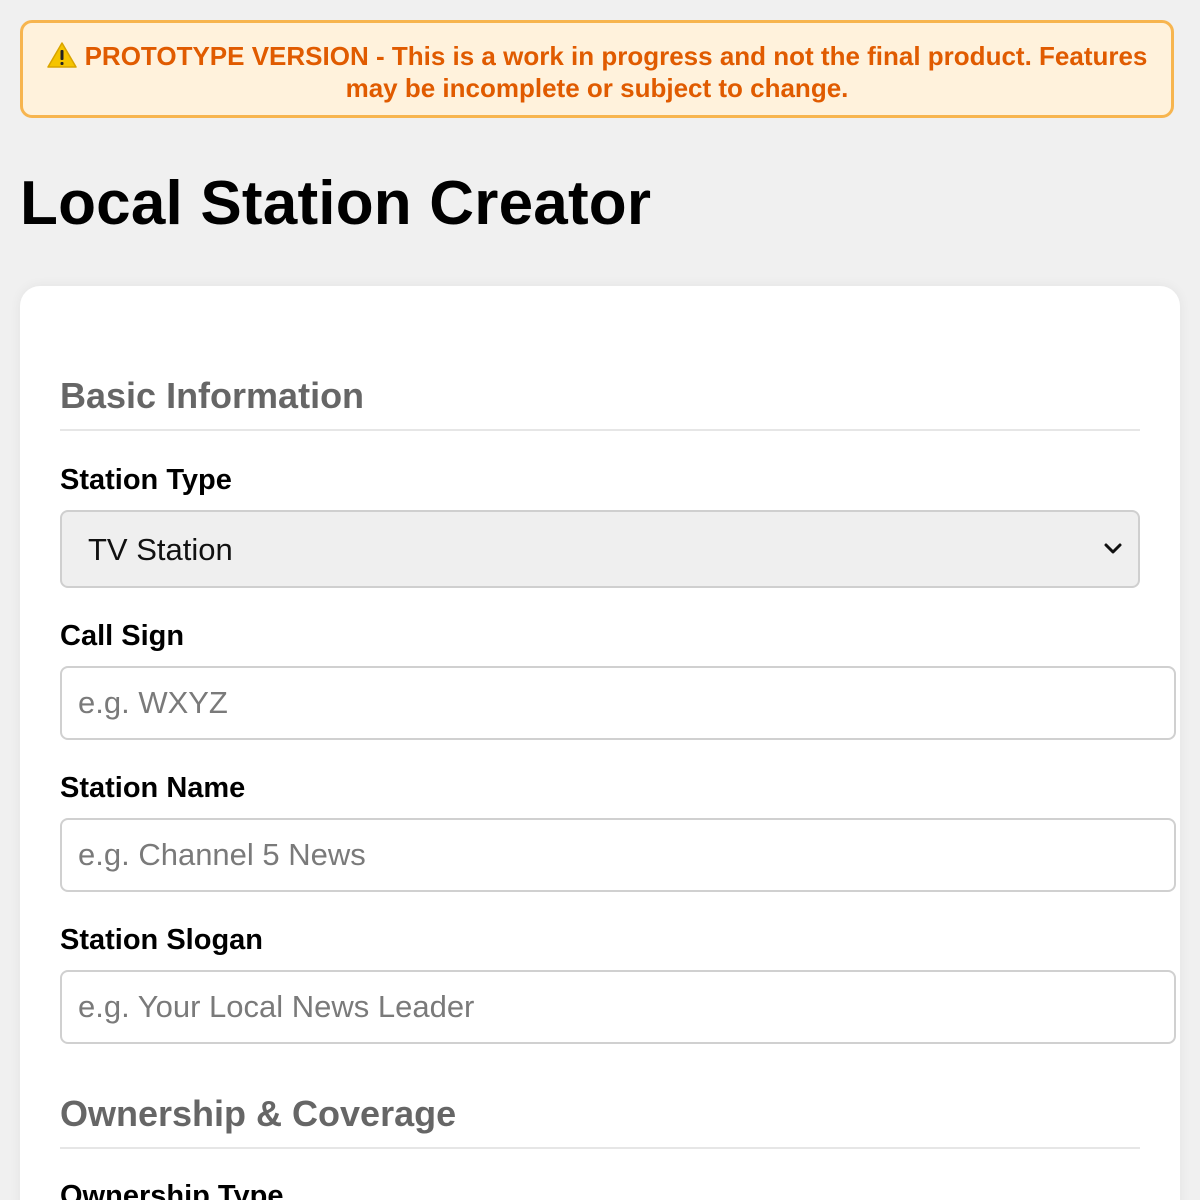 The height and width of the screenshot is (1200, 1200). What do you see at coordinates (161, 940) in the screenshot?
I see `station-slogan-label: Station Slogan` at bounding box center [161, 940].